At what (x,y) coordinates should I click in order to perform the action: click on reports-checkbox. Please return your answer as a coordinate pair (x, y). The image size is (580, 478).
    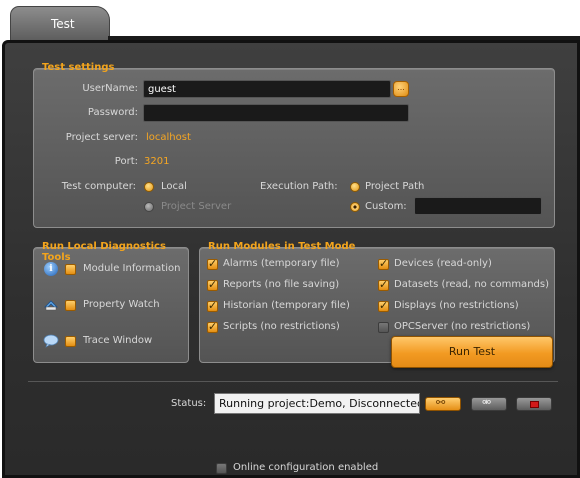
    Looking at the image, I should click on (212, 284).